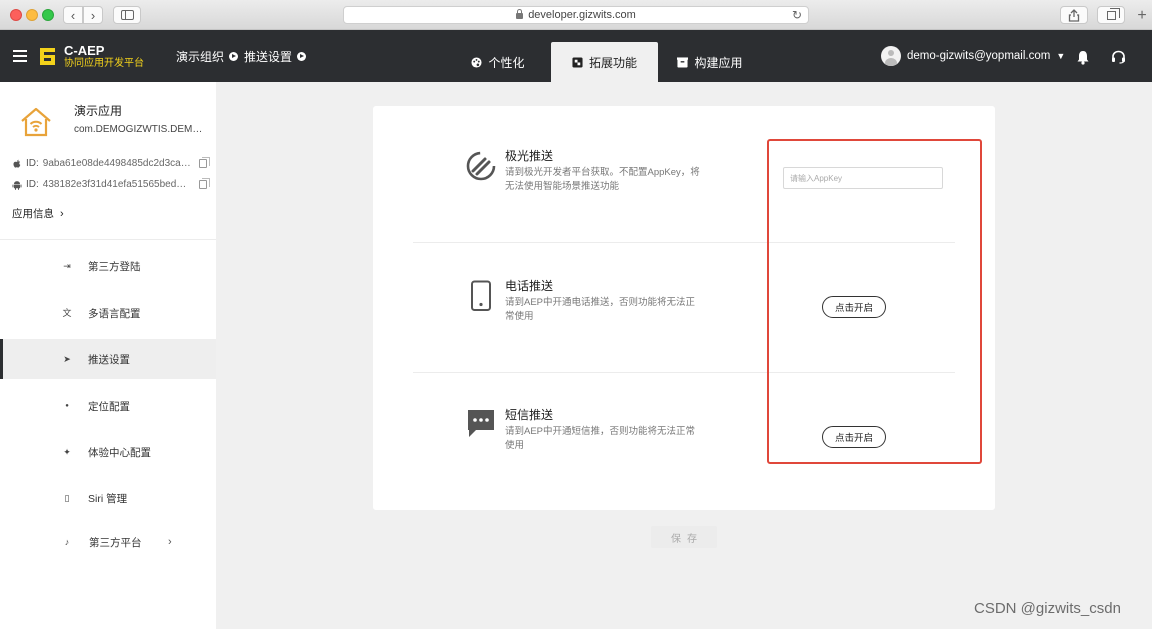 Image resolution: width=1152 pixels, height=629 pixels. I want to click on browser-toolbar: ‹ › developer.gizwits.com ↻ +, so click(576, 15).